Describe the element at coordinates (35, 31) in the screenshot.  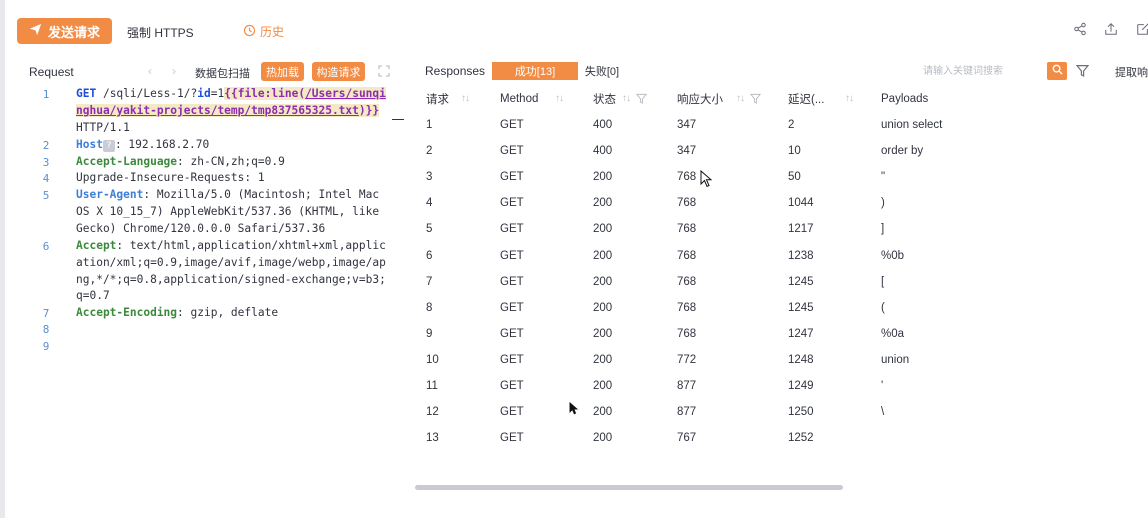
I see `send-icon` at that location.